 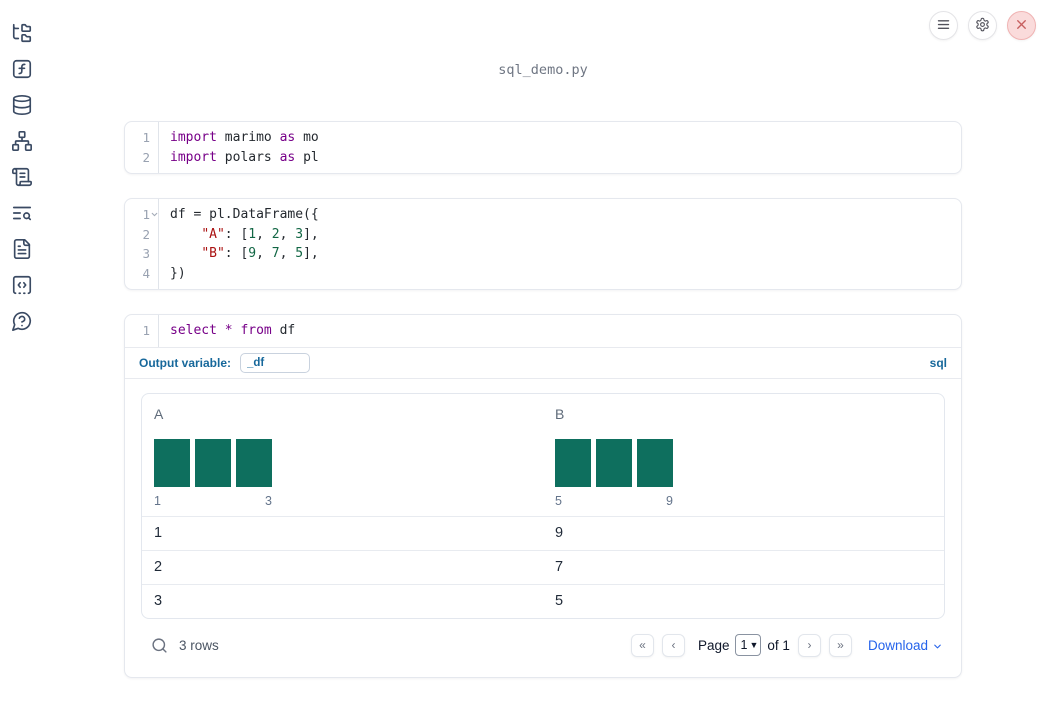 I want to click on table-body: 192735, so click(x=543, y=566).